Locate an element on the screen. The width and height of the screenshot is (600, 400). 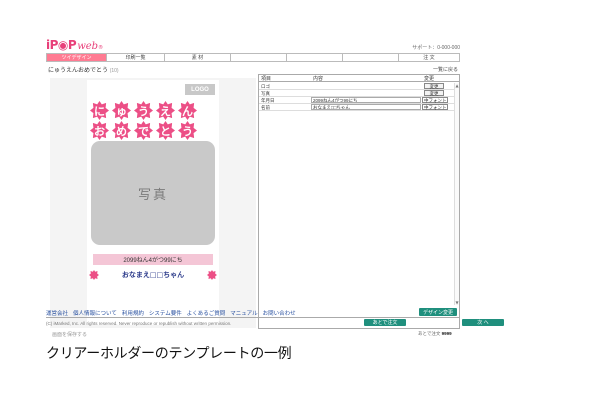
flower-letter: で is located at coordinates (143, 130).